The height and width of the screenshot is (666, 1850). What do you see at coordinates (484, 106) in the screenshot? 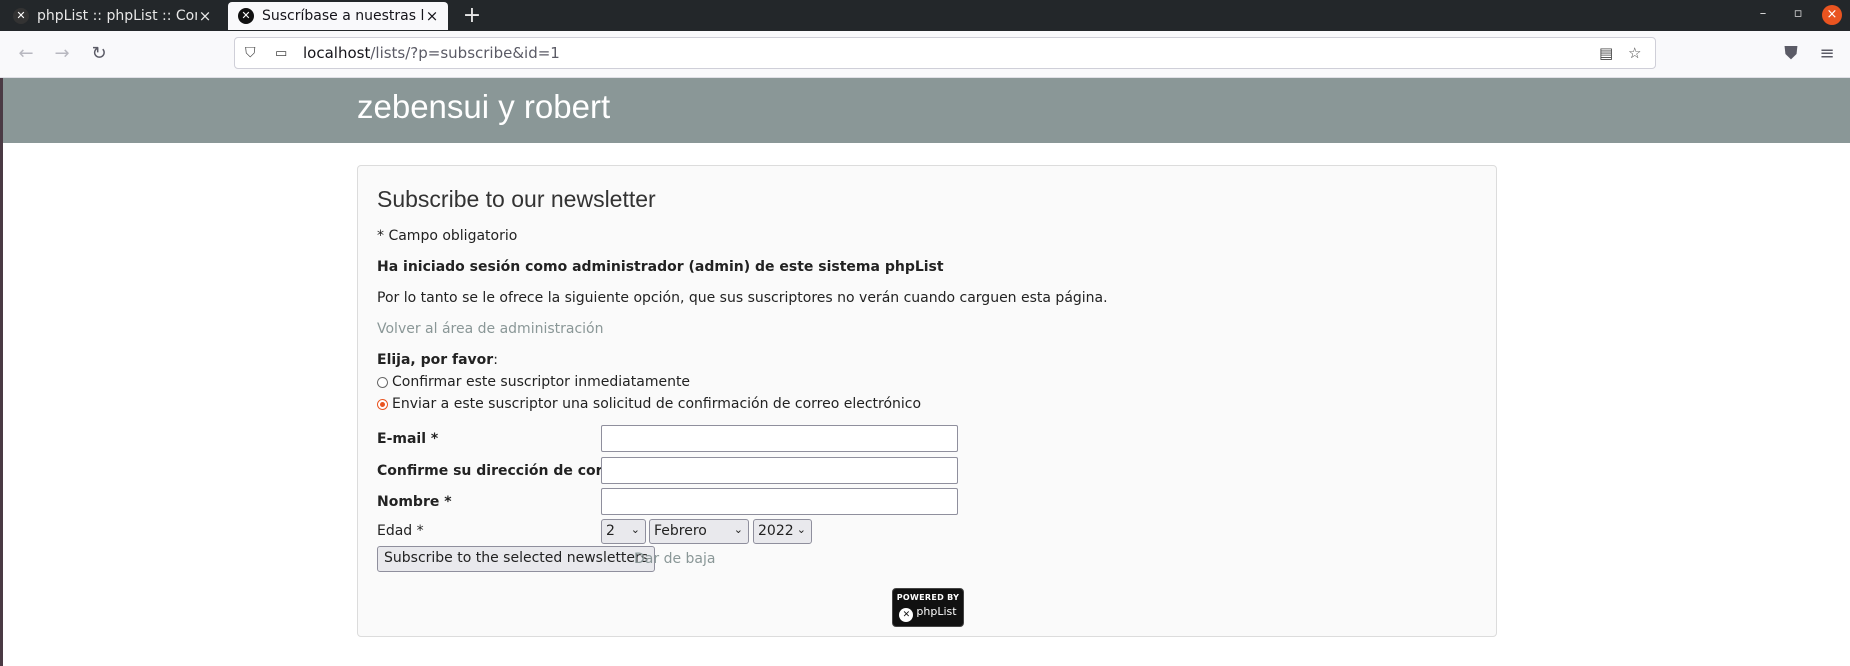
I see `site-title: zebensui y robert` at bounding box center [484, 106].